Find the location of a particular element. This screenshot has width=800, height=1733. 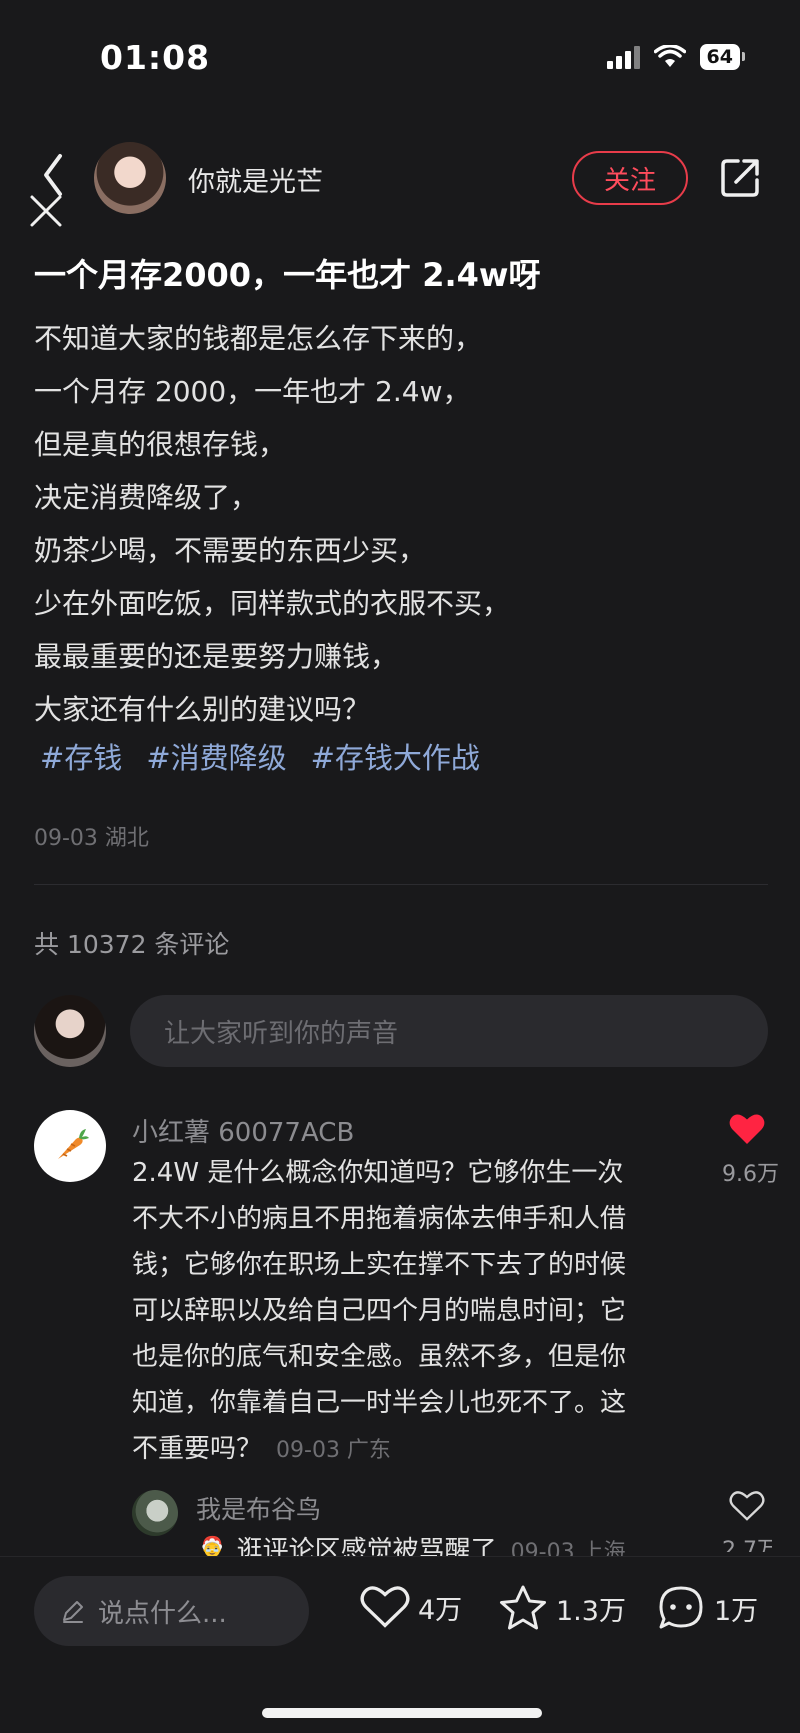

pencil-icon is located at coordinates (73, 1612).